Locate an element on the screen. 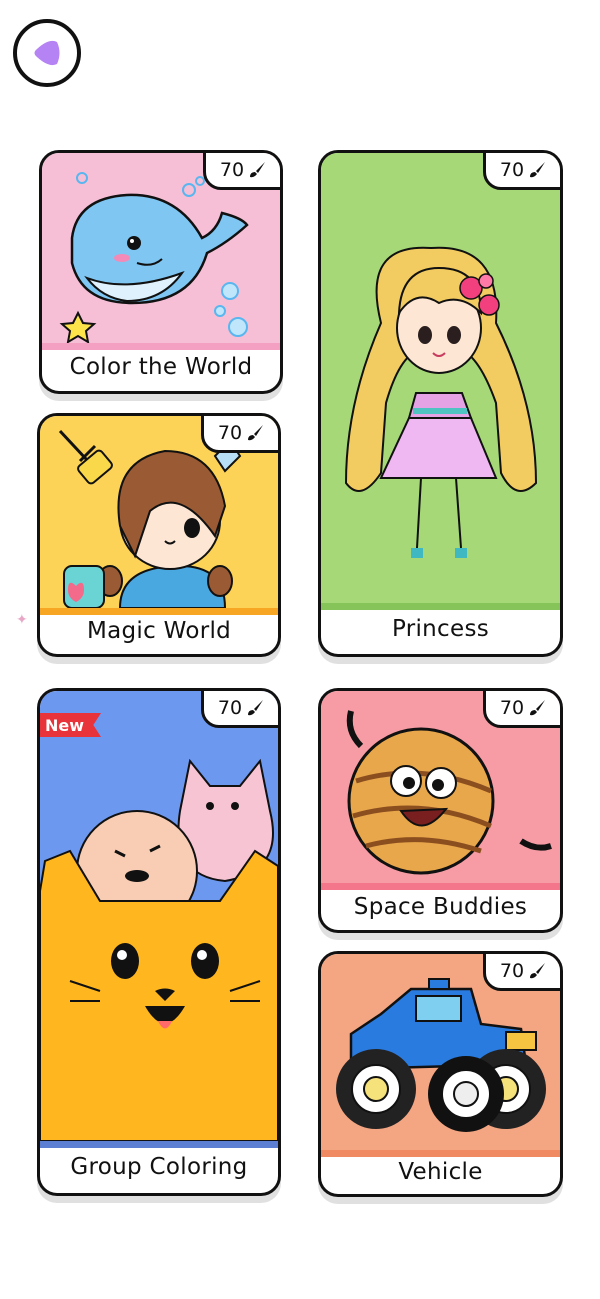 This screenshot has height=1299, width=600. card-label: Color the World is located at coordinates (161, 367).